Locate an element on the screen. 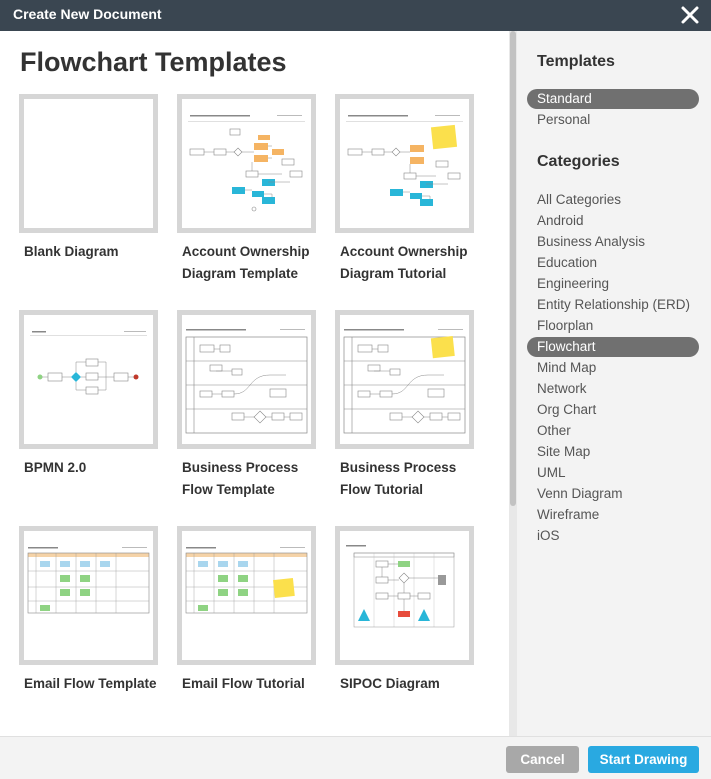  template-tile-sipoc-diagram: SIPOC Diagram is located at coordinates (405, 610).